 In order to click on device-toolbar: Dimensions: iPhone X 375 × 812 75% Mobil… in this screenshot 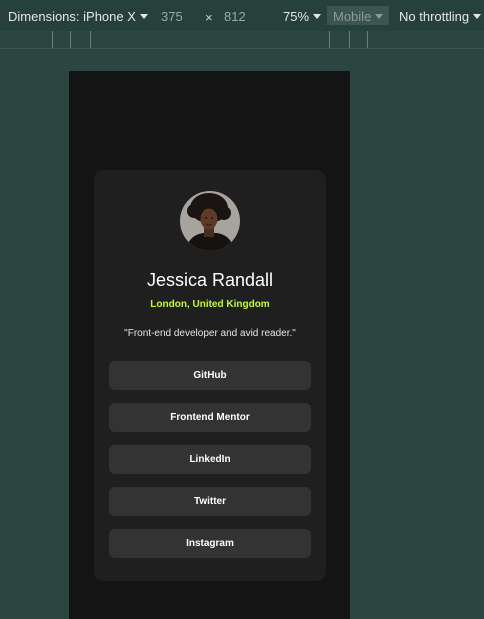, I will do `click(242, 16)`.